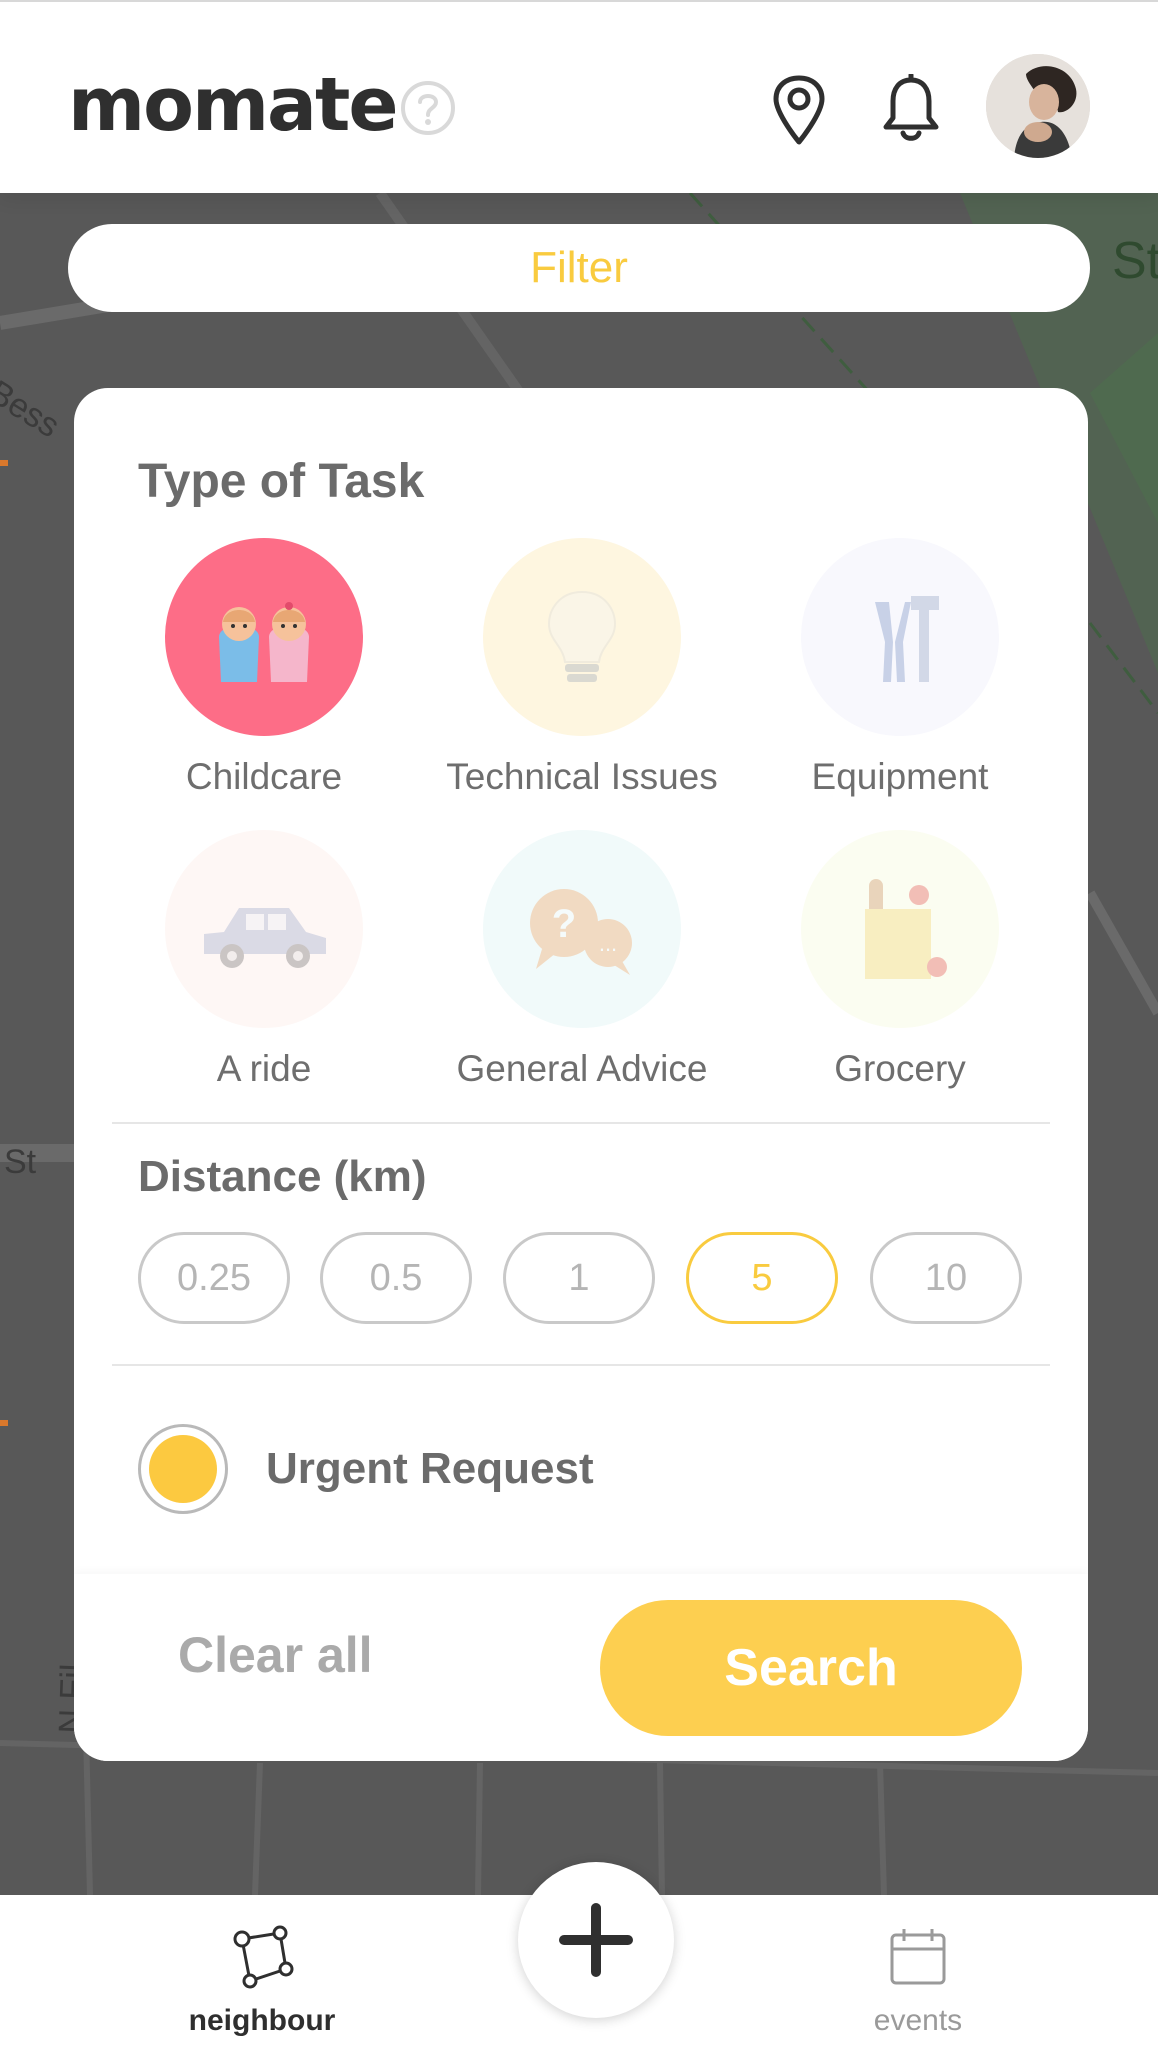 The width and height of the screenshot is (1158, 2053). I want to click on urgent-request-radio, so click(183, 1469).